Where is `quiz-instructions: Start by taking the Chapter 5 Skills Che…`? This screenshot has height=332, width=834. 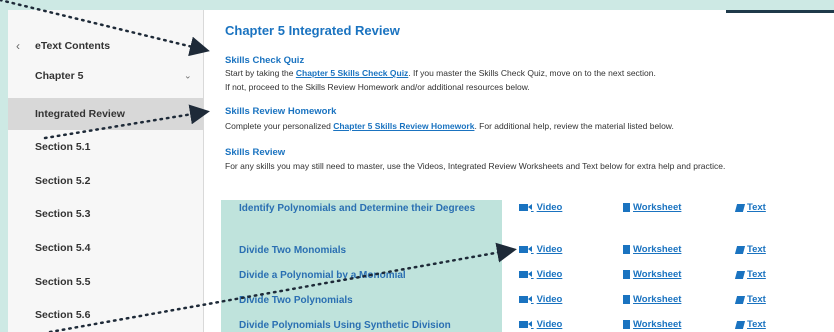
quiz-instructions: Start by taking the Chapter 5 Skills Che… is located at coordinates (440, 73).